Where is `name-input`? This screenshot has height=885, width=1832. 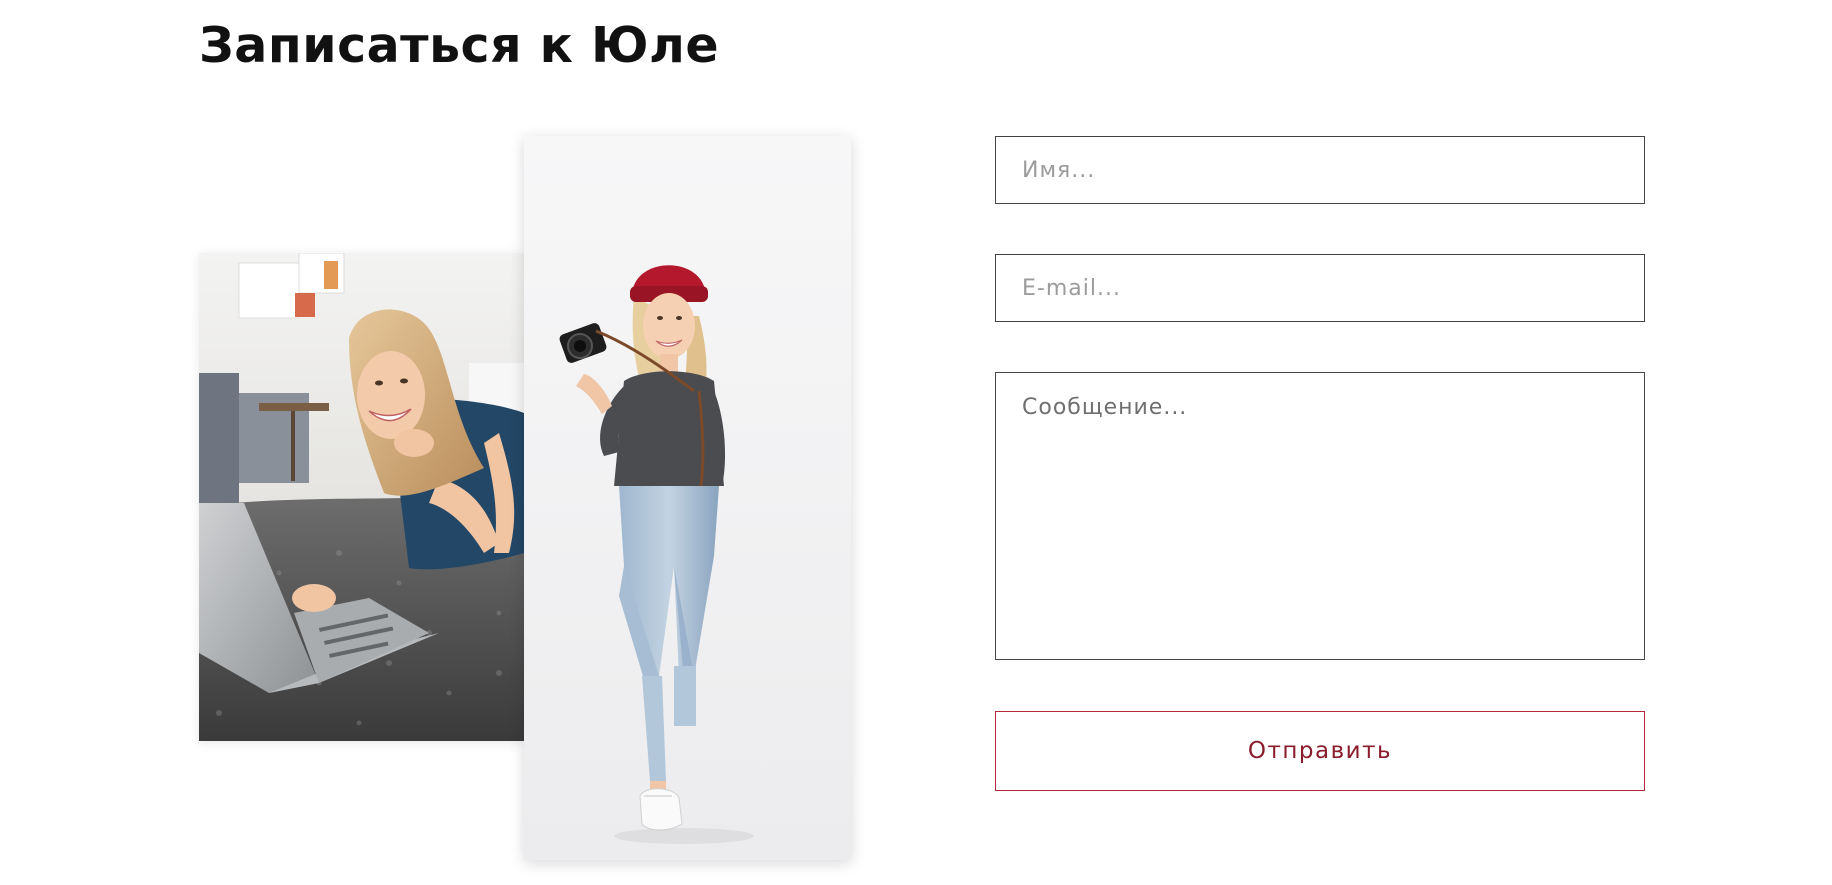 name-input is located at coordinates (1320, 170).